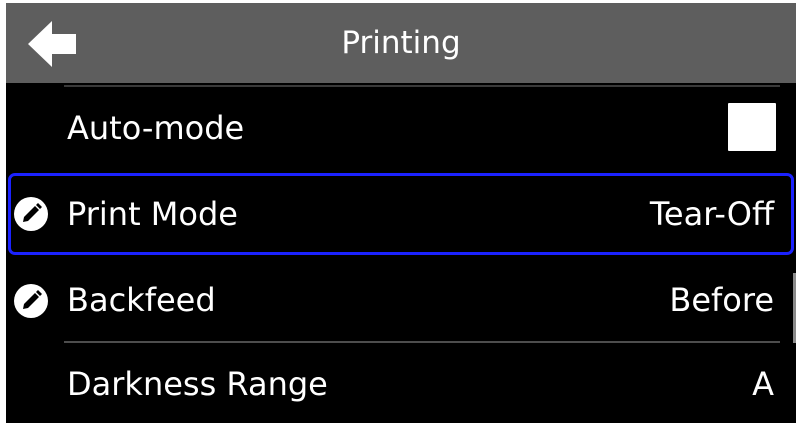 The image size is (798, 423). Describe the element at coordinates (721, 300) in the screenshot. I see `backfeed-value: Before` at that location.